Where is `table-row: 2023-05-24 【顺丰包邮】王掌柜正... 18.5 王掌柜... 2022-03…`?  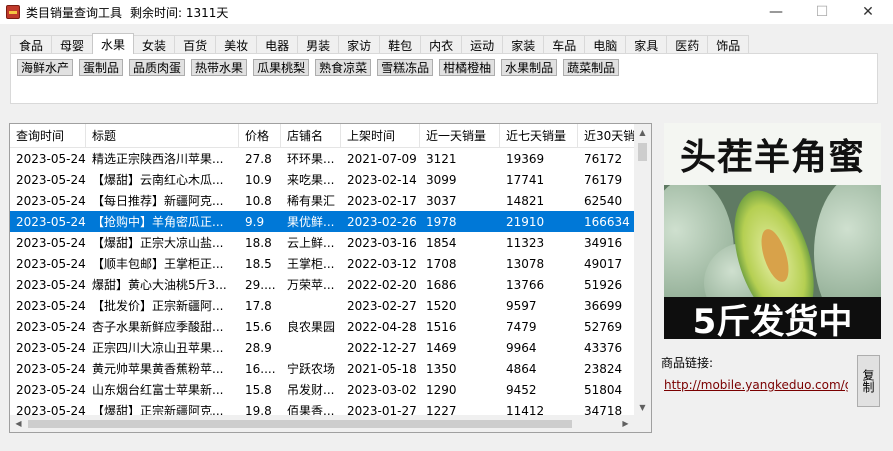 table-row: 2023-05-24 【顺丰包邮】王掌柜正... 18.5 王掌柜... 2022-03… is located at coordinates (326, 263).